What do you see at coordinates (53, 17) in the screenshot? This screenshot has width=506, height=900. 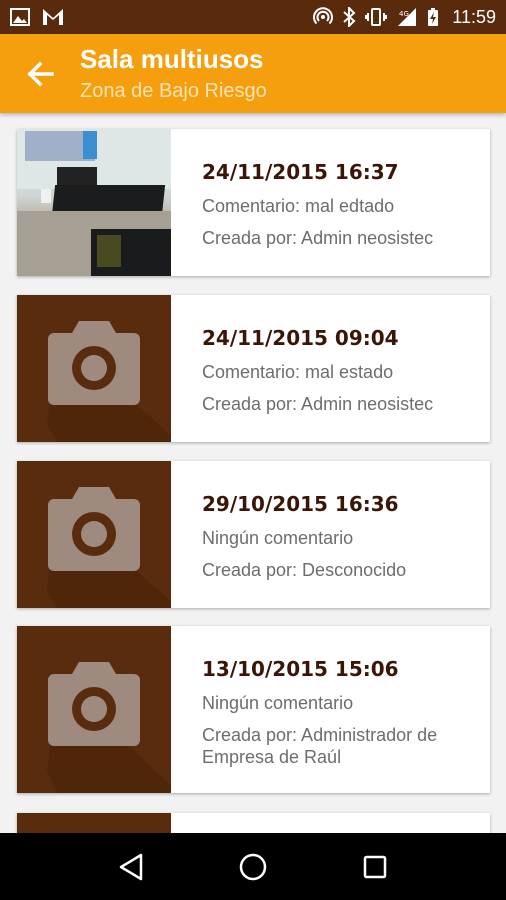 I see `gmail-icon` at bounding box center [53, 17].